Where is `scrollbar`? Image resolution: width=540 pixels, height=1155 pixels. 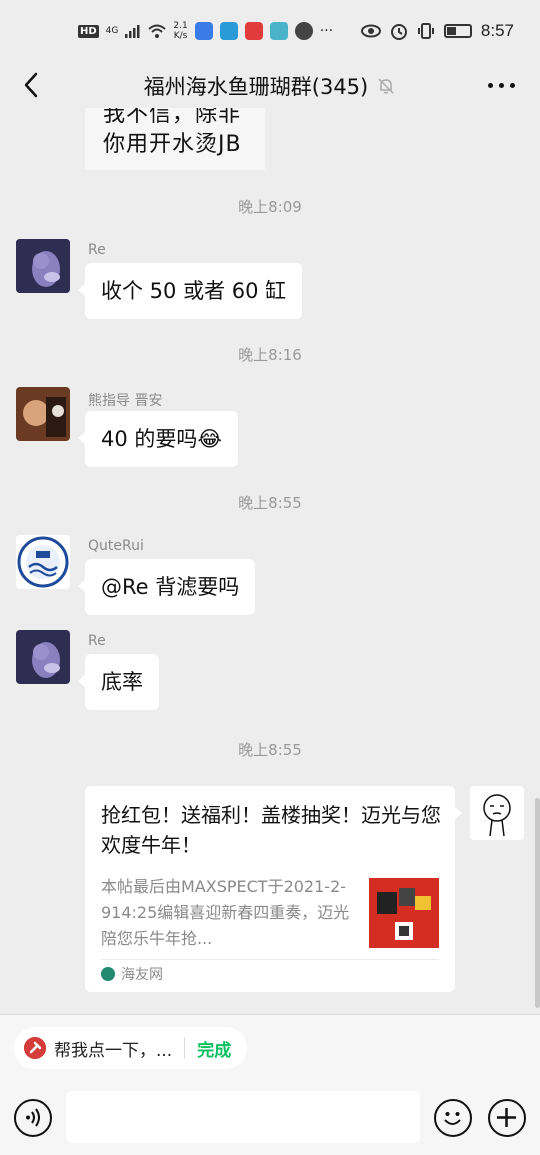
scrollbar is located at coordinates (537, 903).